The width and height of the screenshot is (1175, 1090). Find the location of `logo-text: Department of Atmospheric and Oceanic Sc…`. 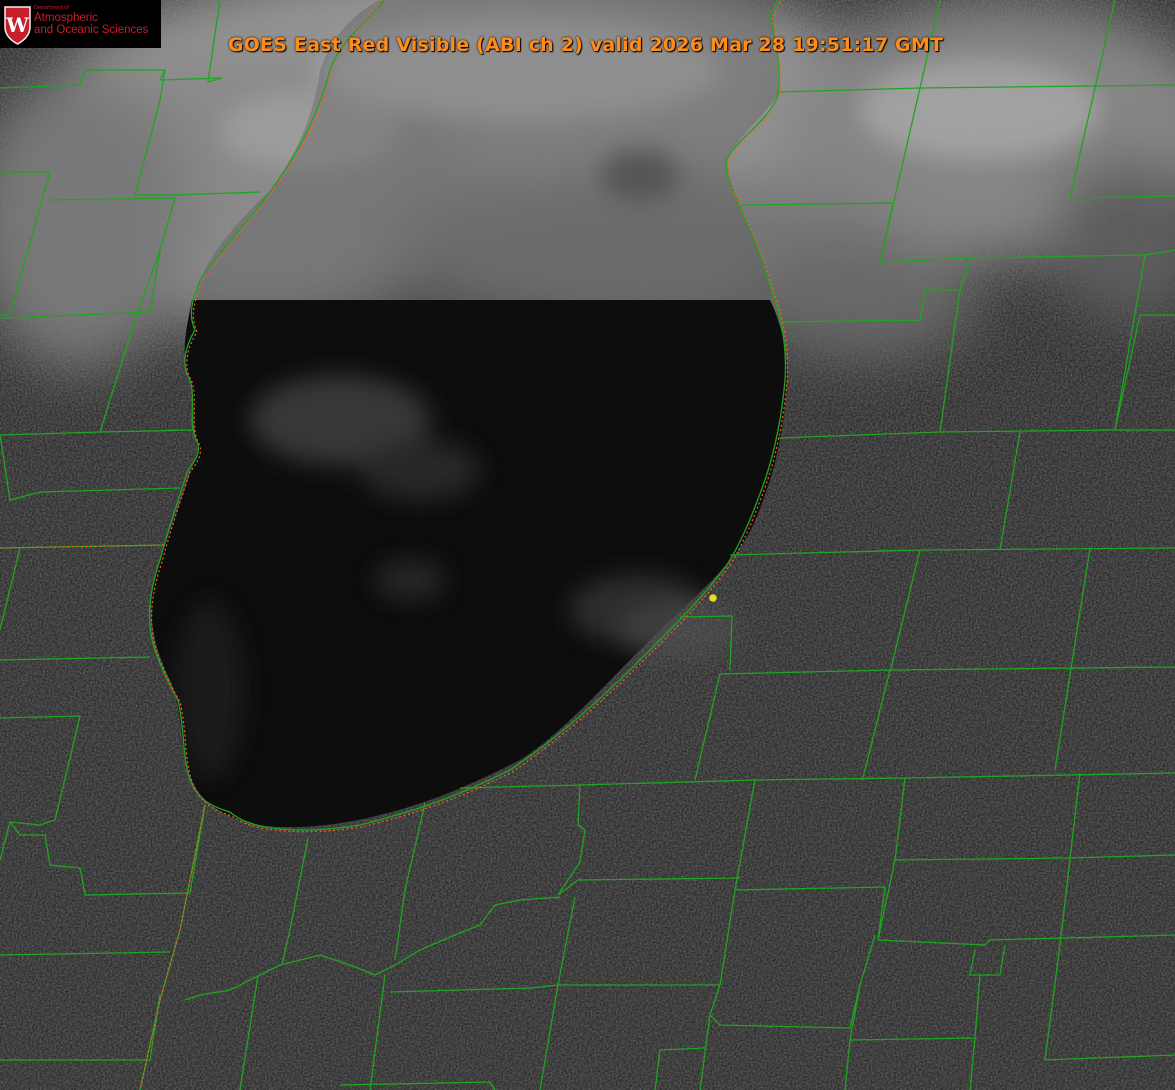

logo-text: Department of Atmospheric and Oceanic Sc… is located at coordinates (91, 21).